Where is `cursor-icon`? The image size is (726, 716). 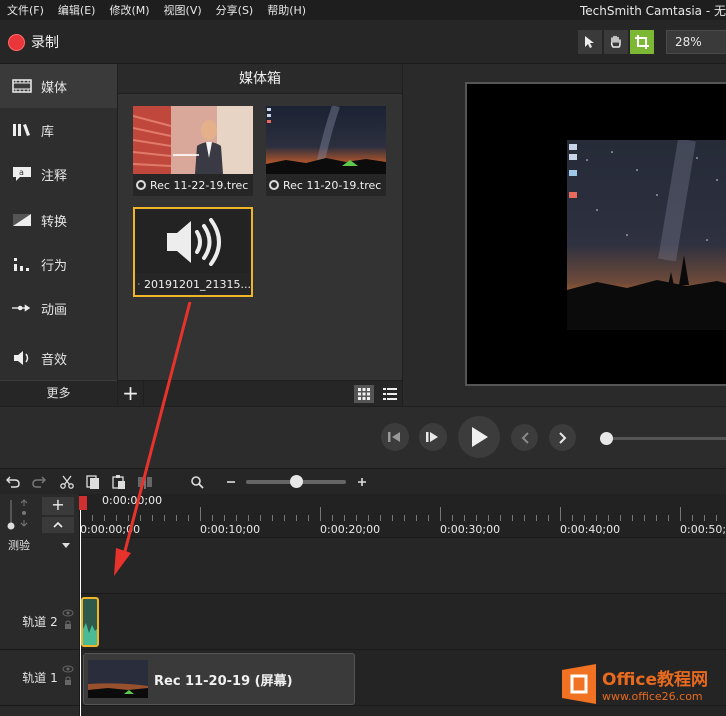
cursor-icon is located at coordinates (589, 42).